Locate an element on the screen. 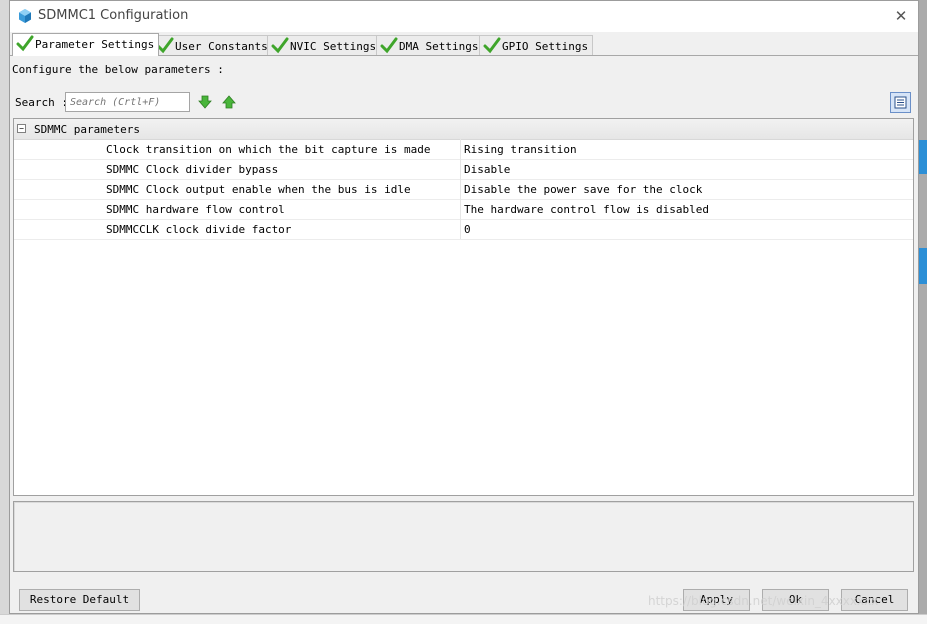  tab-dma-settings: DMA Settings is located at coordinates (430, 45).